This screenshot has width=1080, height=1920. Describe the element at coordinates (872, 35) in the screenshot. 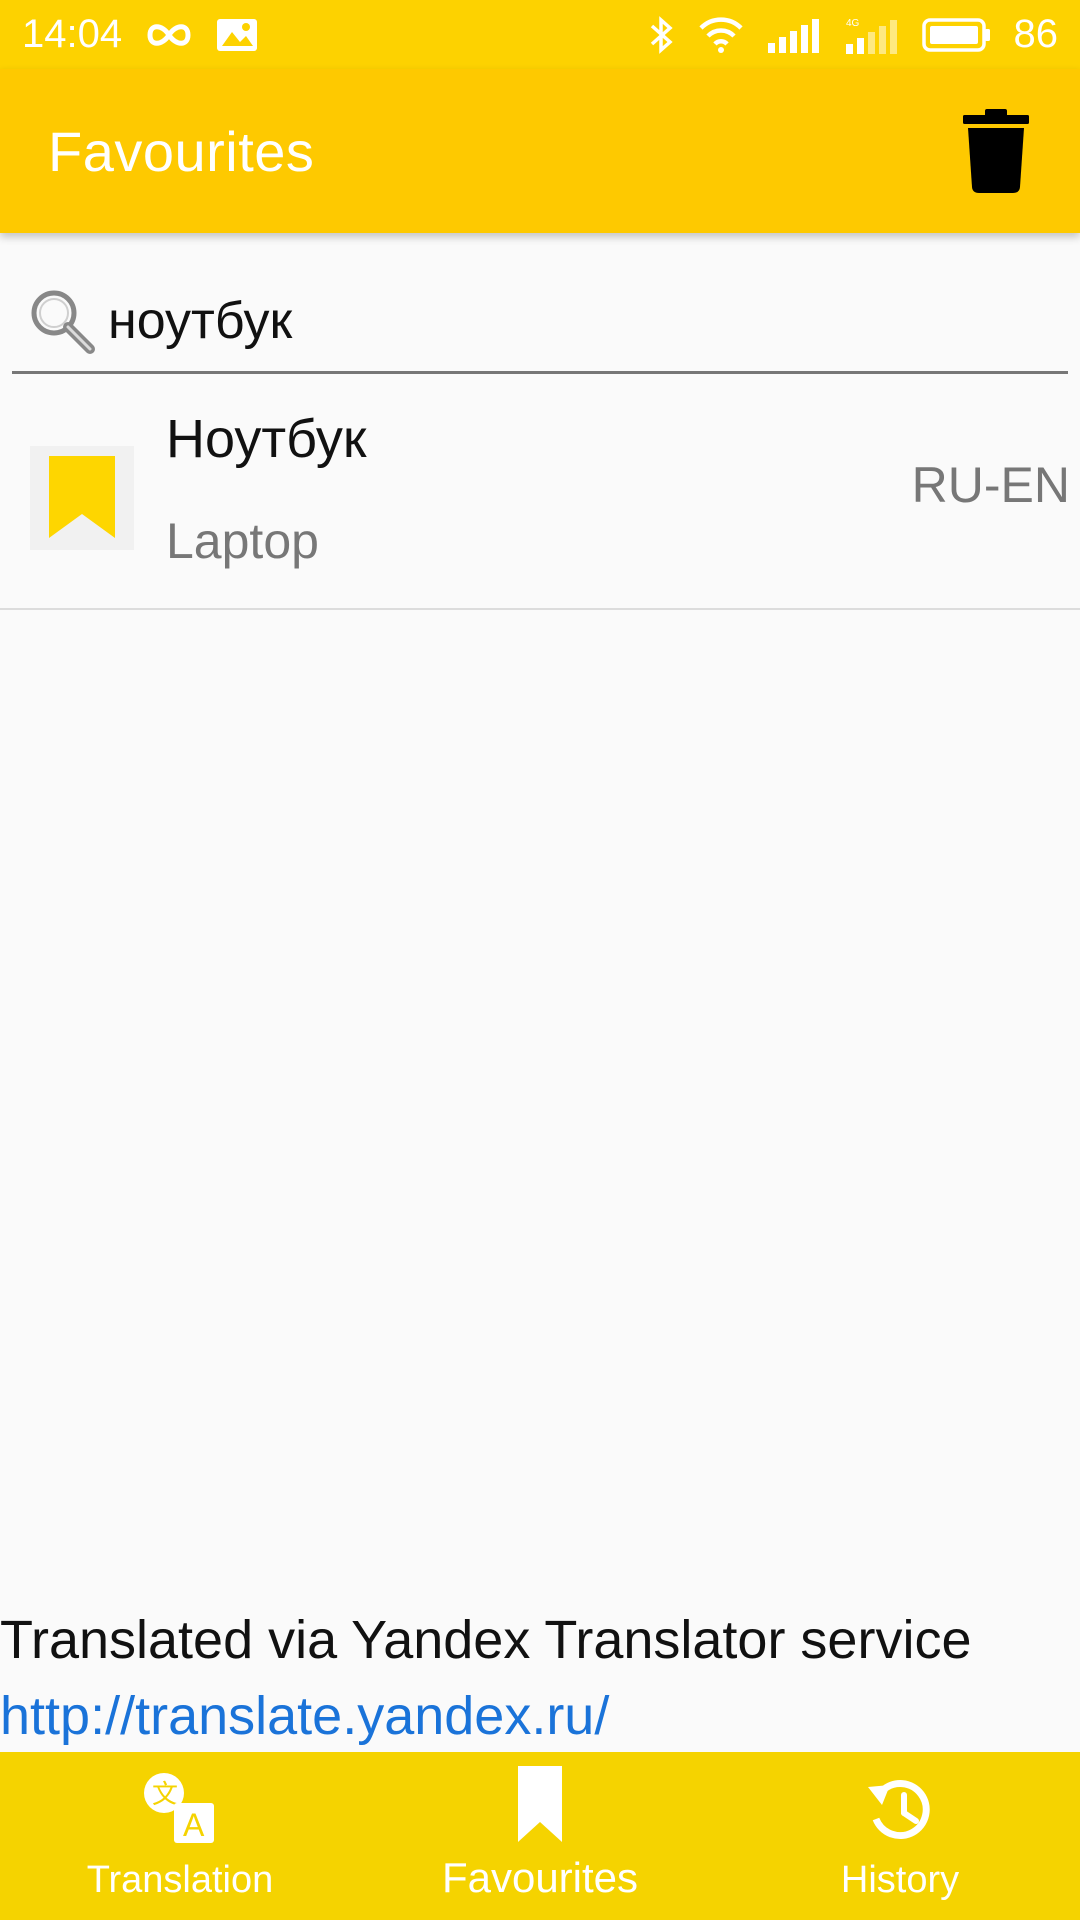

I see `signal-4g-icon: 4G` at that location.